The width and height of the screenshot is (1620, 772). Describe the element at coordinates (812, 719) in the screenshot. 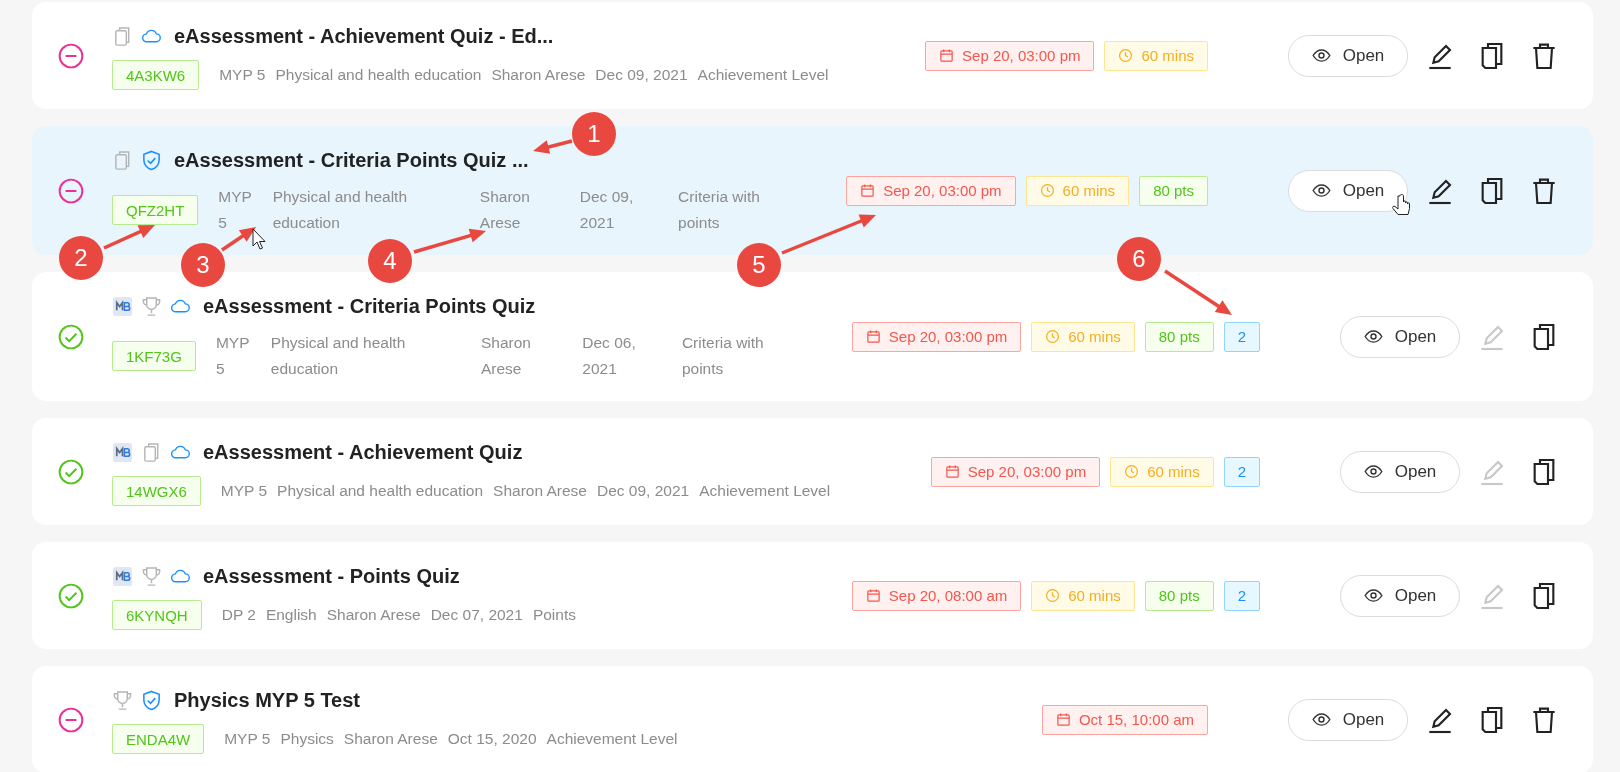

I see `assessment-card: Physics MYP 5 Test ENDA4W MYP 5 Physics Sharon Arese Oct 15, 2020 Achievement Level Oct 15, 10:00 am Open` at that location.